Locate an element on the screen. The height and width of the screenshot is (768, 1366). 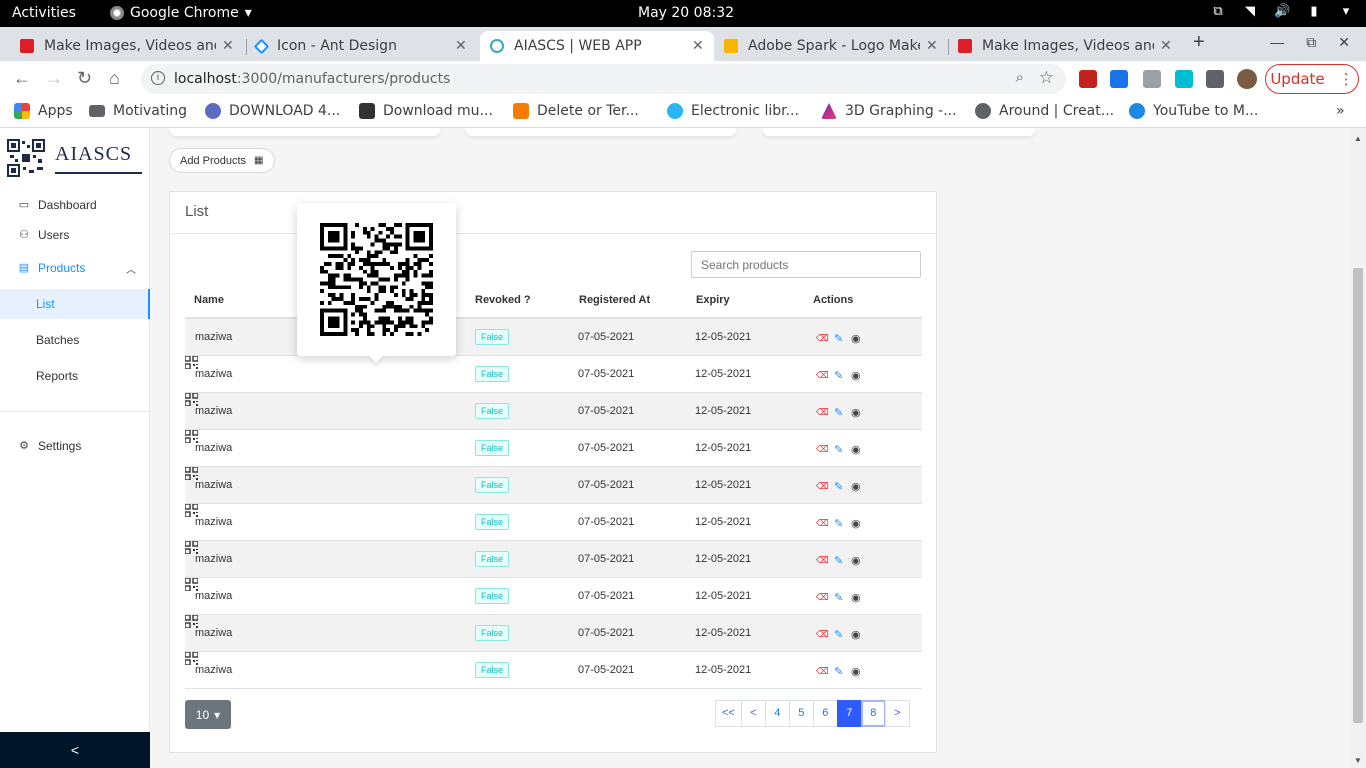
scroll-up-icon: ▲ is located at coordinates (1358, 138).